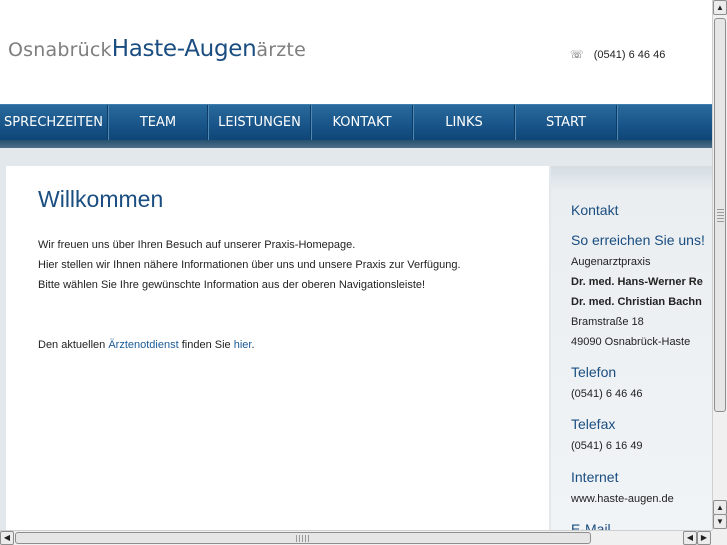  I want to click on sidebar-street: Bramstraße 18, so click(607, 322).